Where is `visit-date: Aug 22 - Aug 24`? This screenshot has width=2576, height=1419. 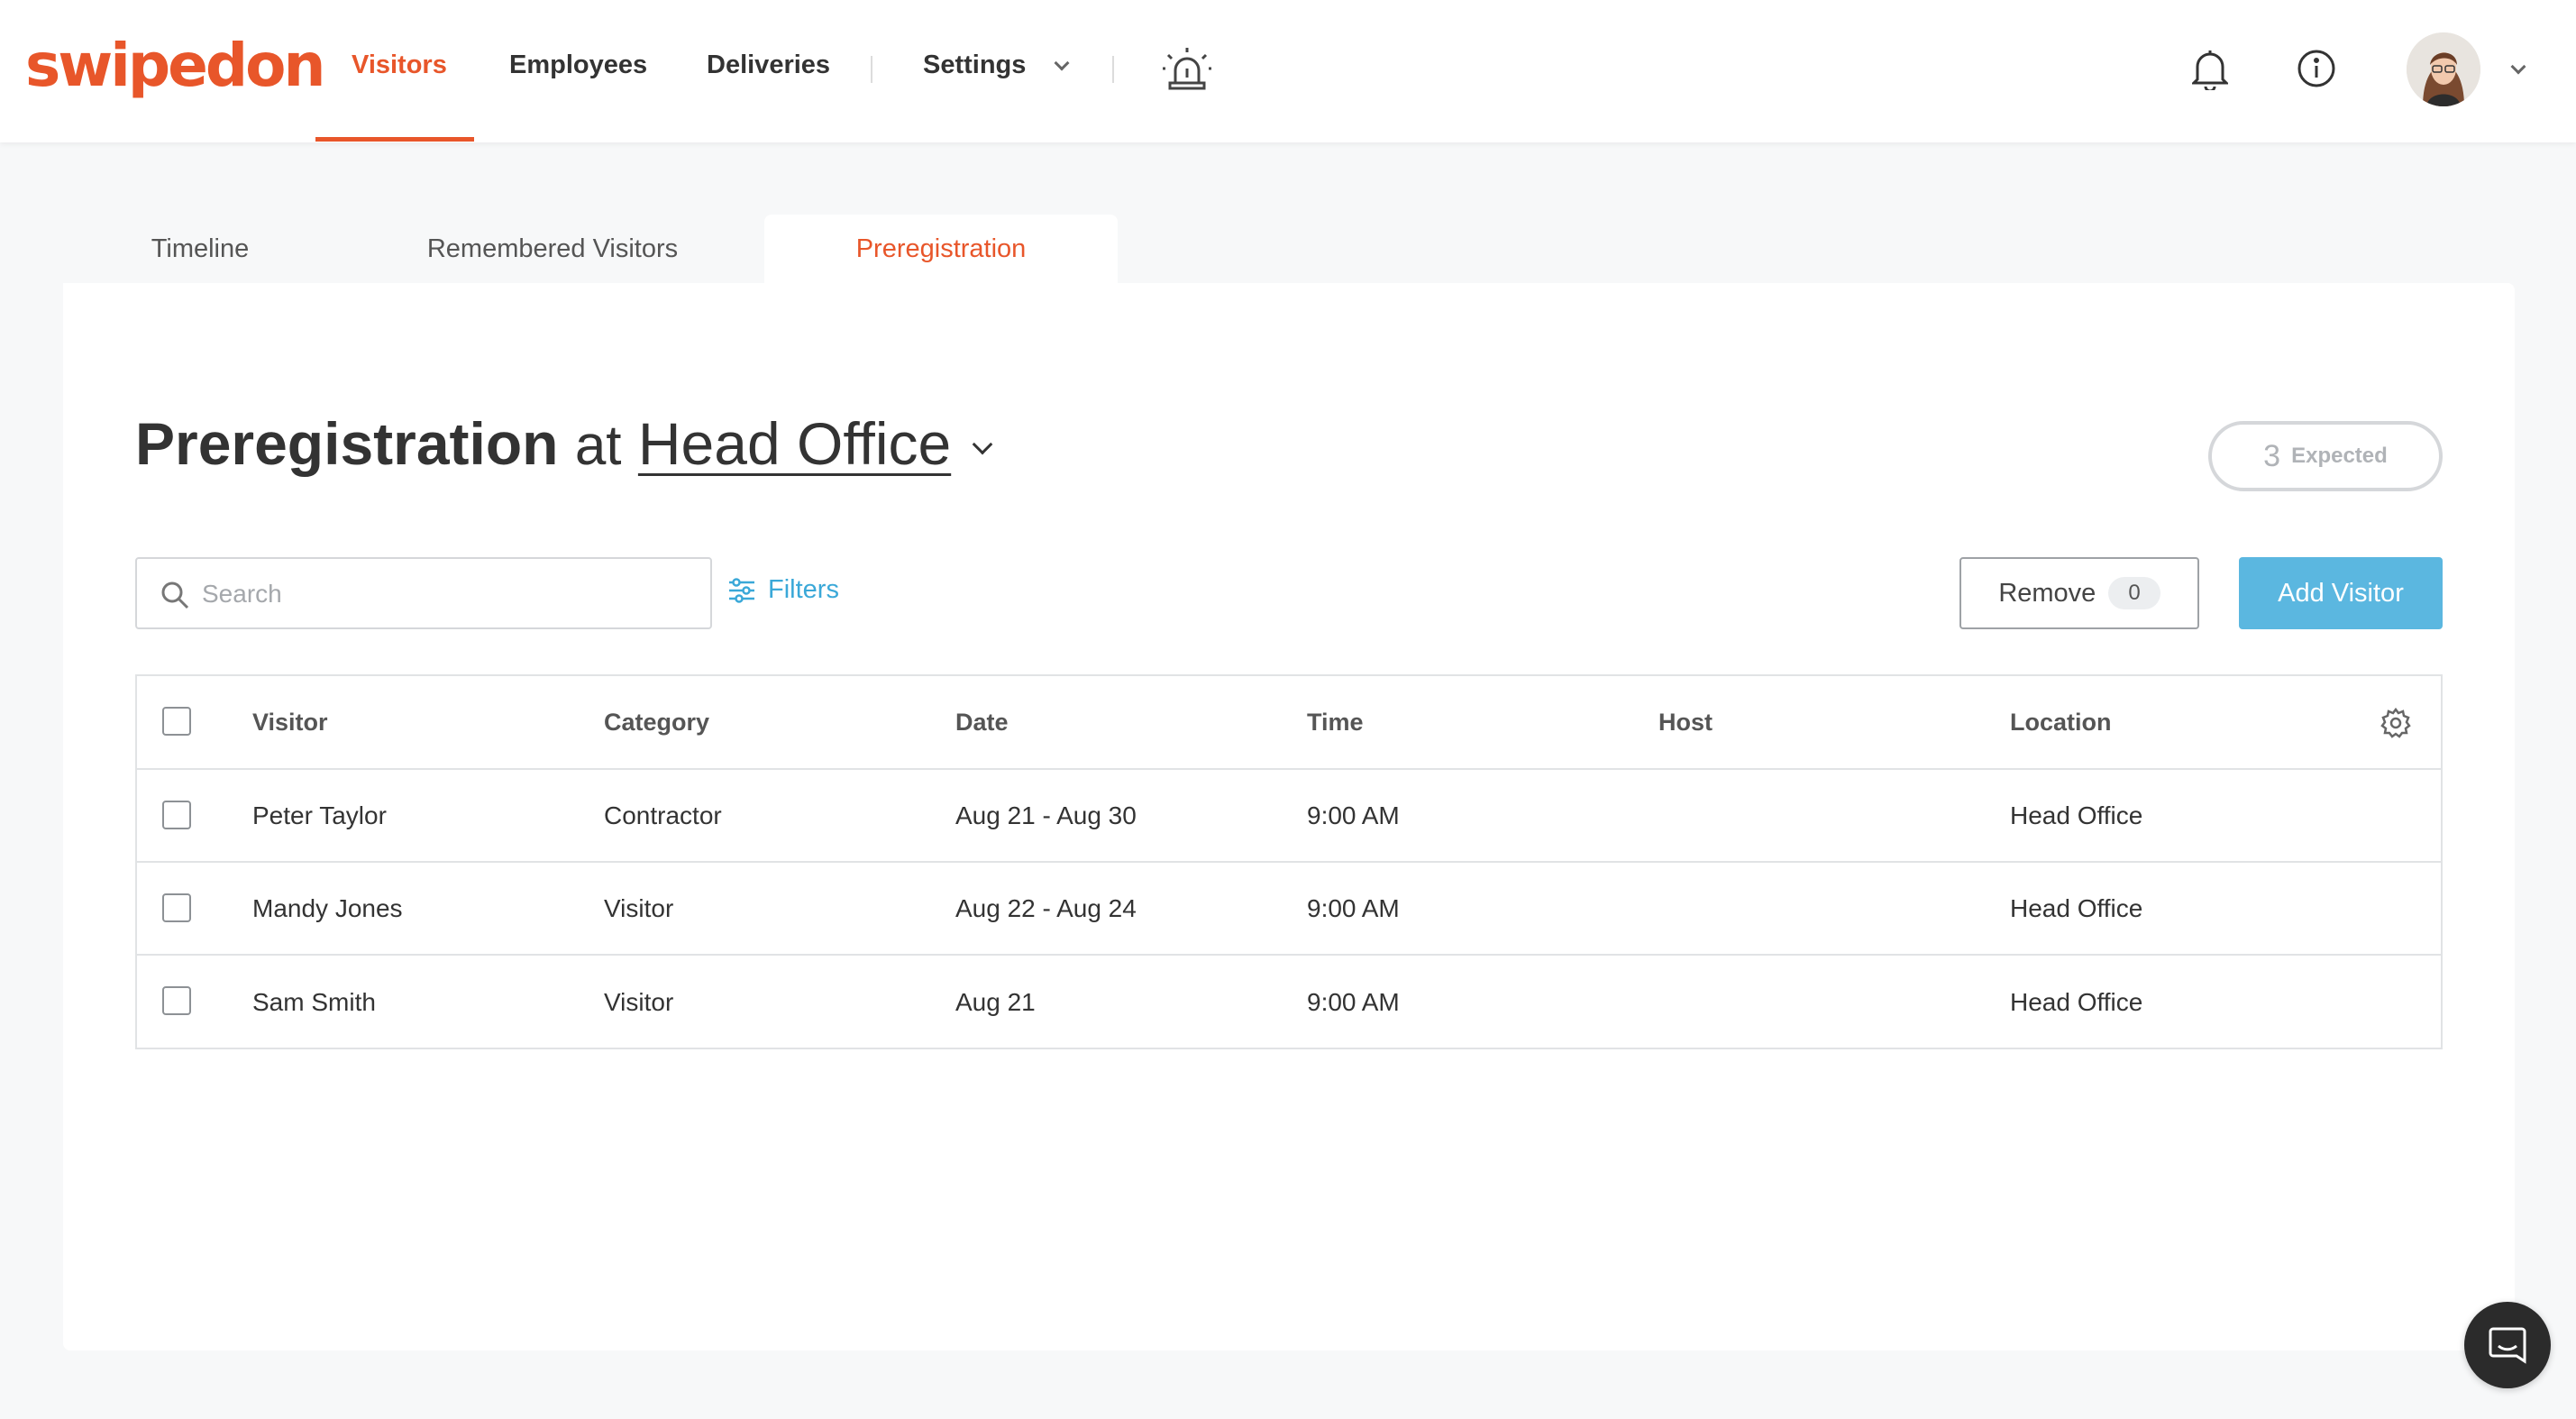
visit-date: Aug 22 - Aug 24 is located at coordinates (1046, 908).